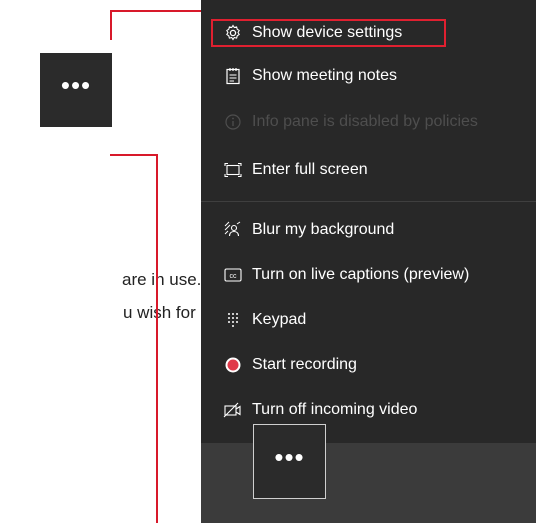  What do you see at coordinates (328, 33) in the screenshot?
I see `highlight-box` at bounding box center [328, 33].